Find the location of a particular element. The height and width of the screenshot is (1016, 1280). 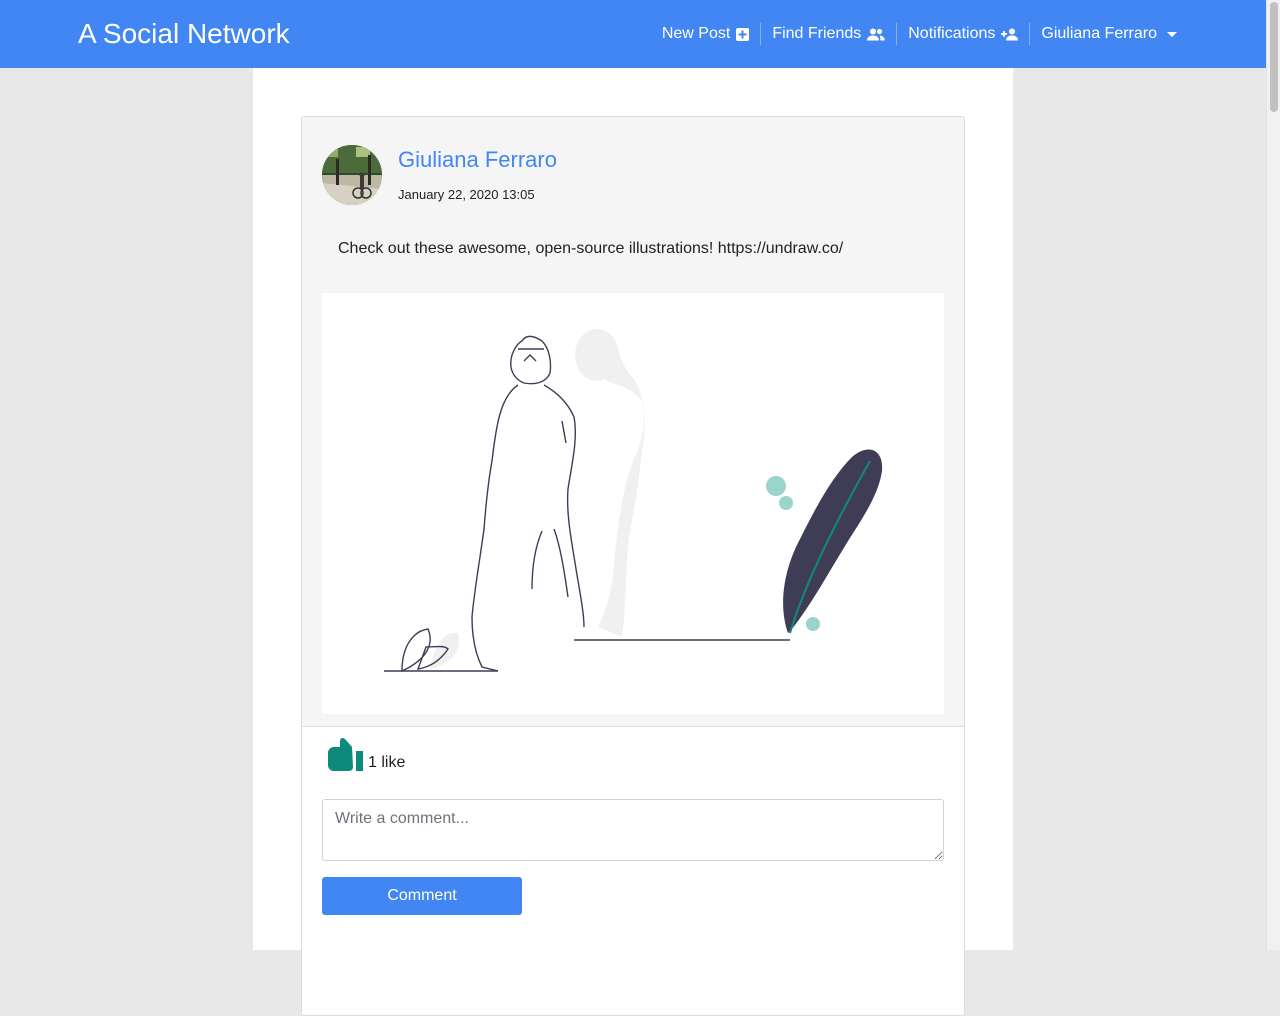

thumbs-up-icon is located at coordinates (346, 757).